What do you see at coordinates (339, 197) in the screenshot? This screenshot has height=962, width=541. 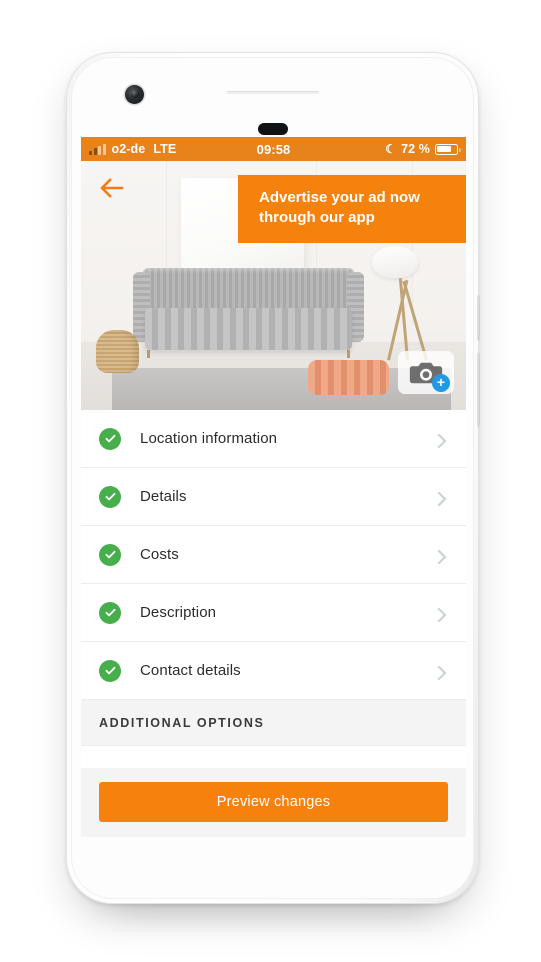 I see `promo-banner-line-1: Advertise your ad now` at bounding box center [339, 197].